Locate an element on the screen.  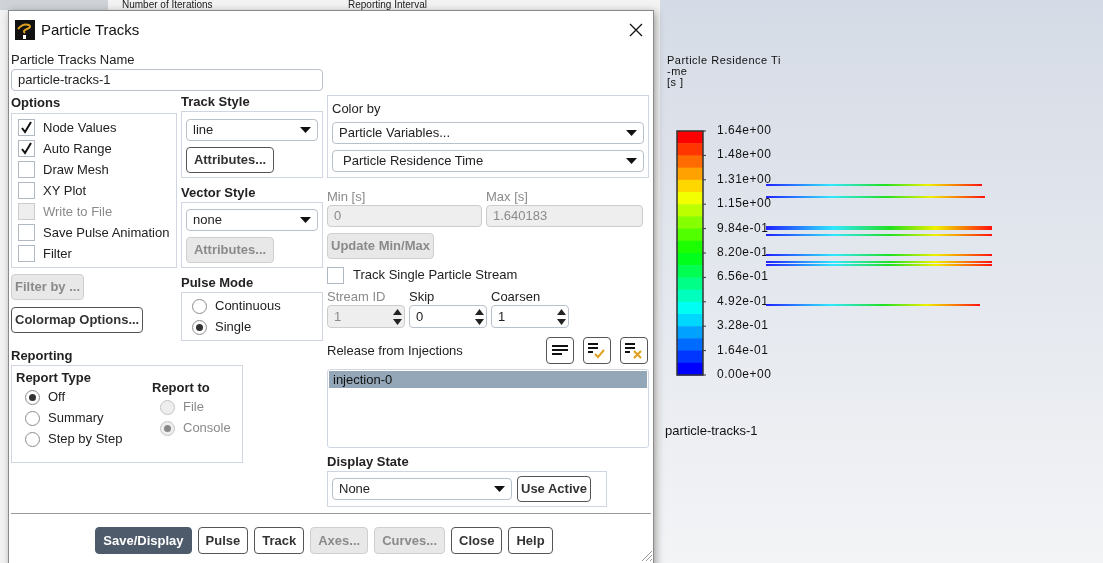
checkbox-label: Filter is located at coordinates (57, 253).